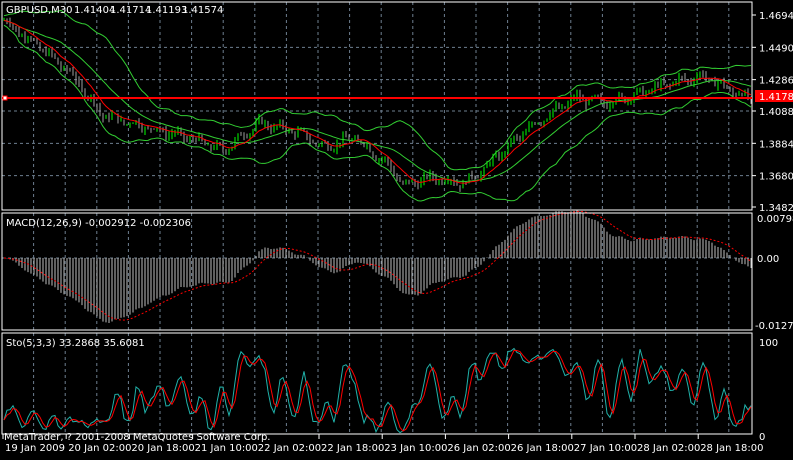  I want to click on price-tick-label: 1.40880, so click(776, 112).